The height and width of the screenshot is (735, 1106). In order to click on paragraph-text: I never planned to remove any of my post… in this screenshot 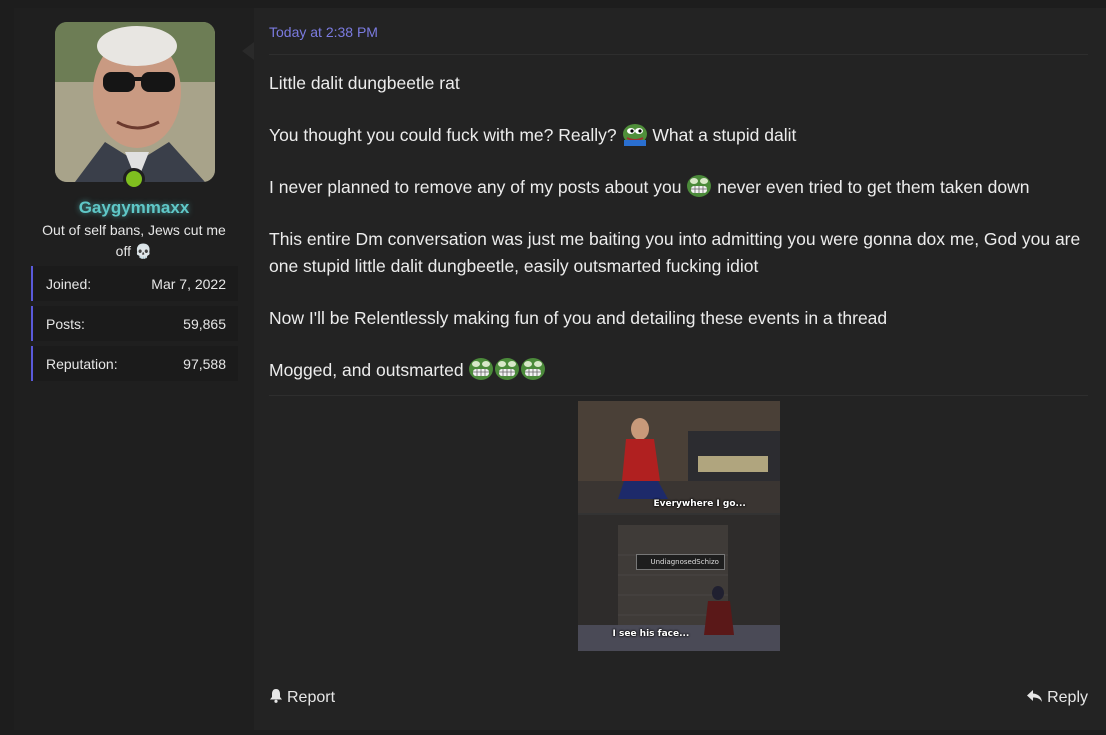, I will do `click(475, 187)`.